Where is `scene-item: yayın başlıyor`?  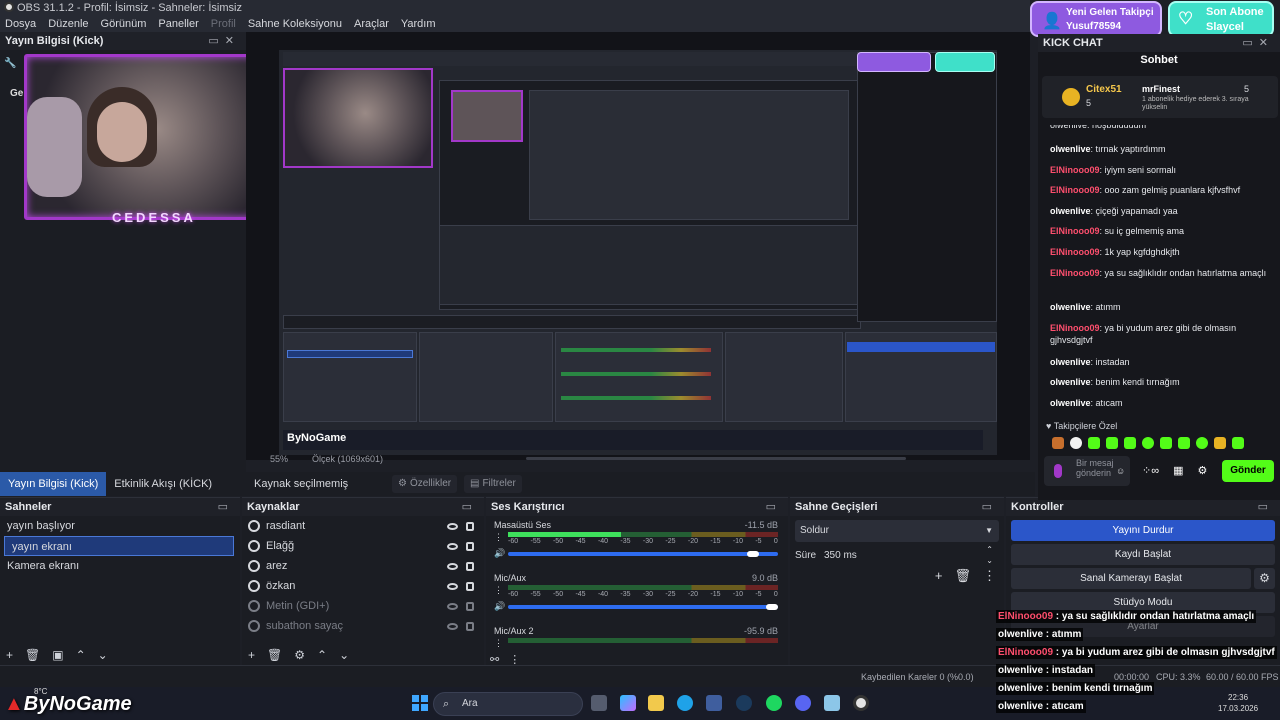 scene-item: yayın başlıyor is located at coordinates (120, 526).